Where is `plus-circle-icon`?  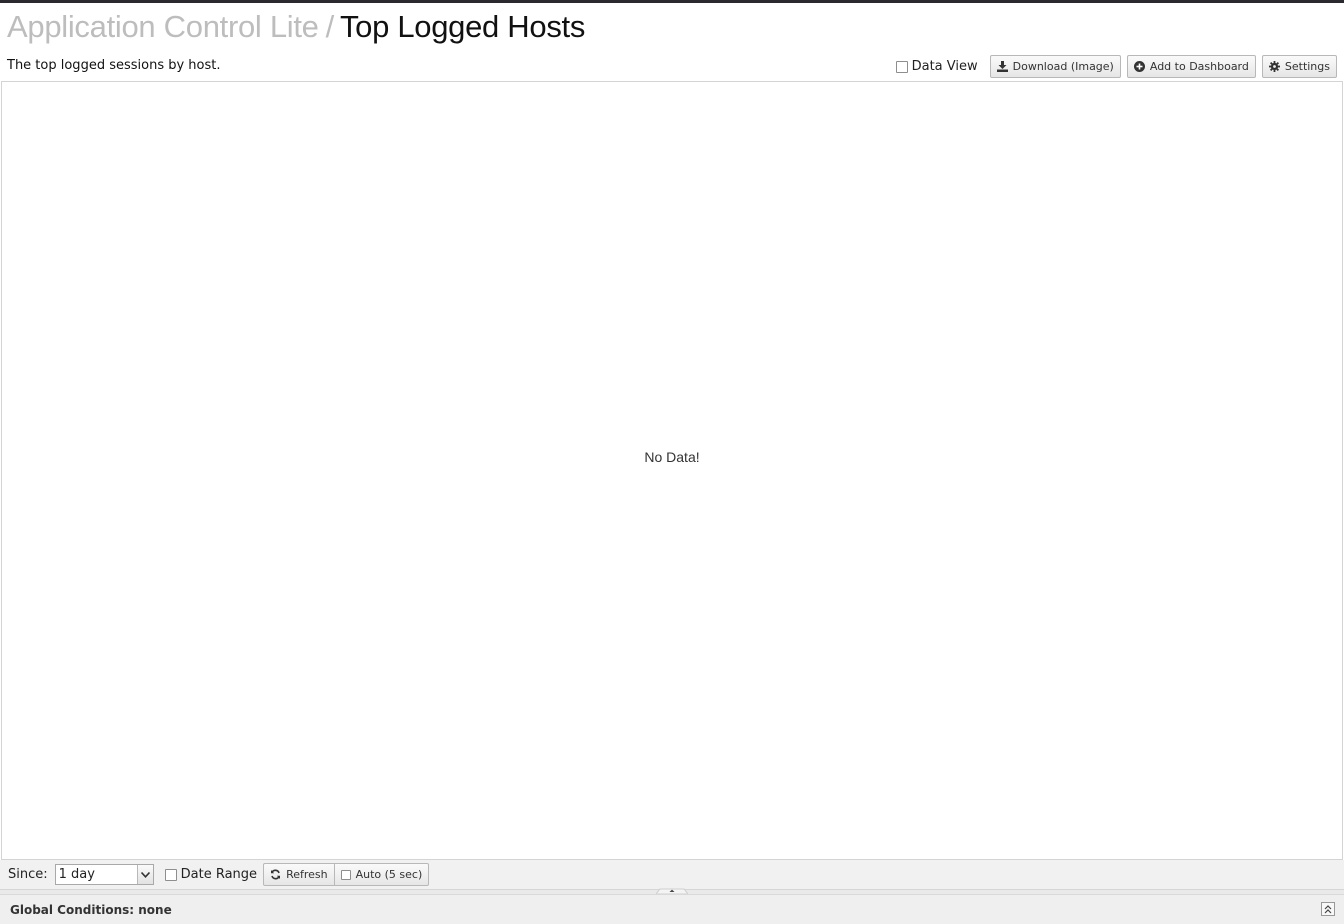 plus-circle-icon is located at coordinates (1139, 66).